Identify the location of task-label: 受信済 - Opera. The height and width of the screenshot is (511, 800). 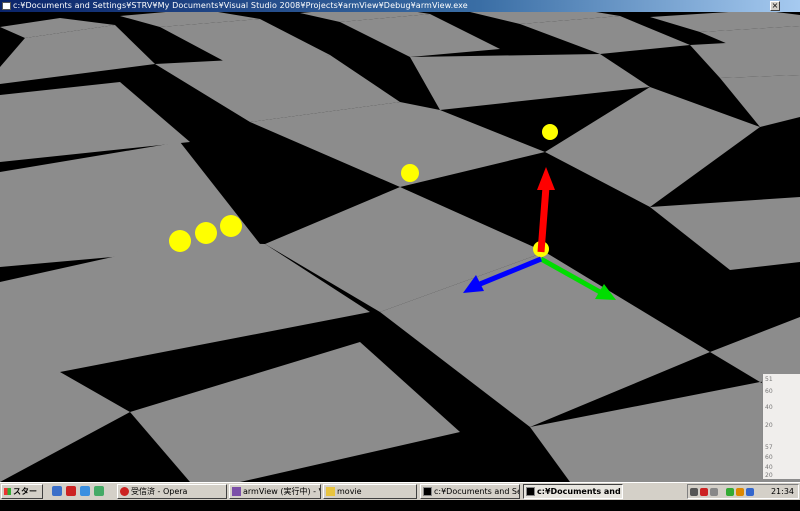
(159, 491).